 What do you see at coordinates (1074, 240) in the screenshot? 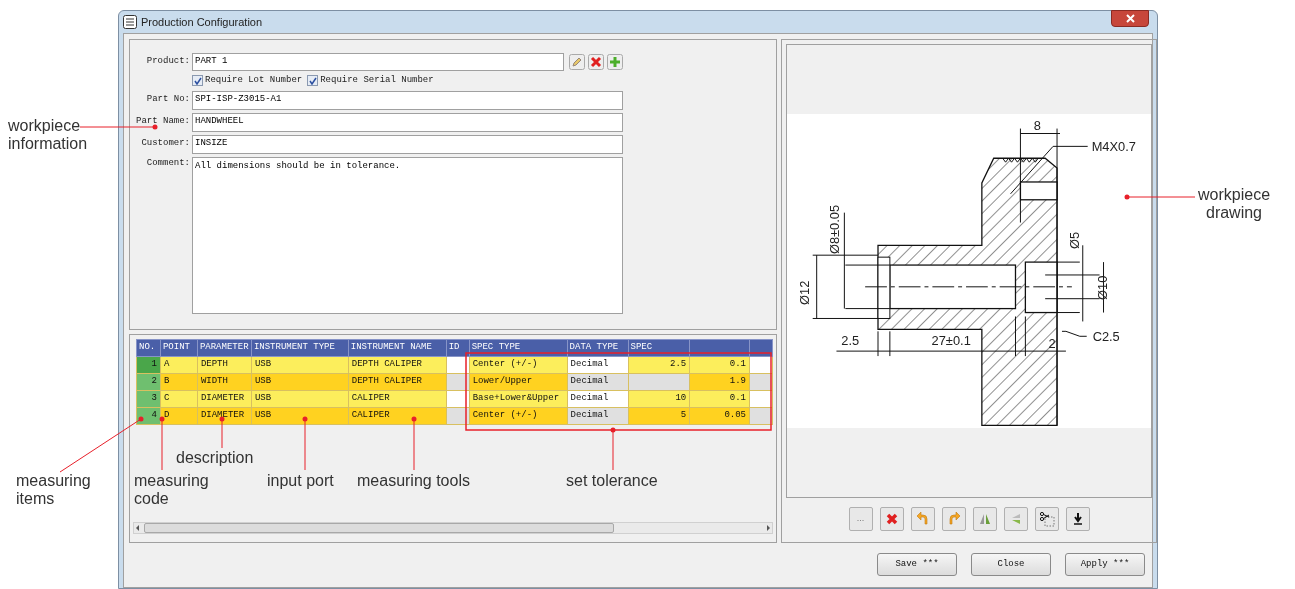
I see `dimension-label: Ø5` at bounding box center [1074, 240].